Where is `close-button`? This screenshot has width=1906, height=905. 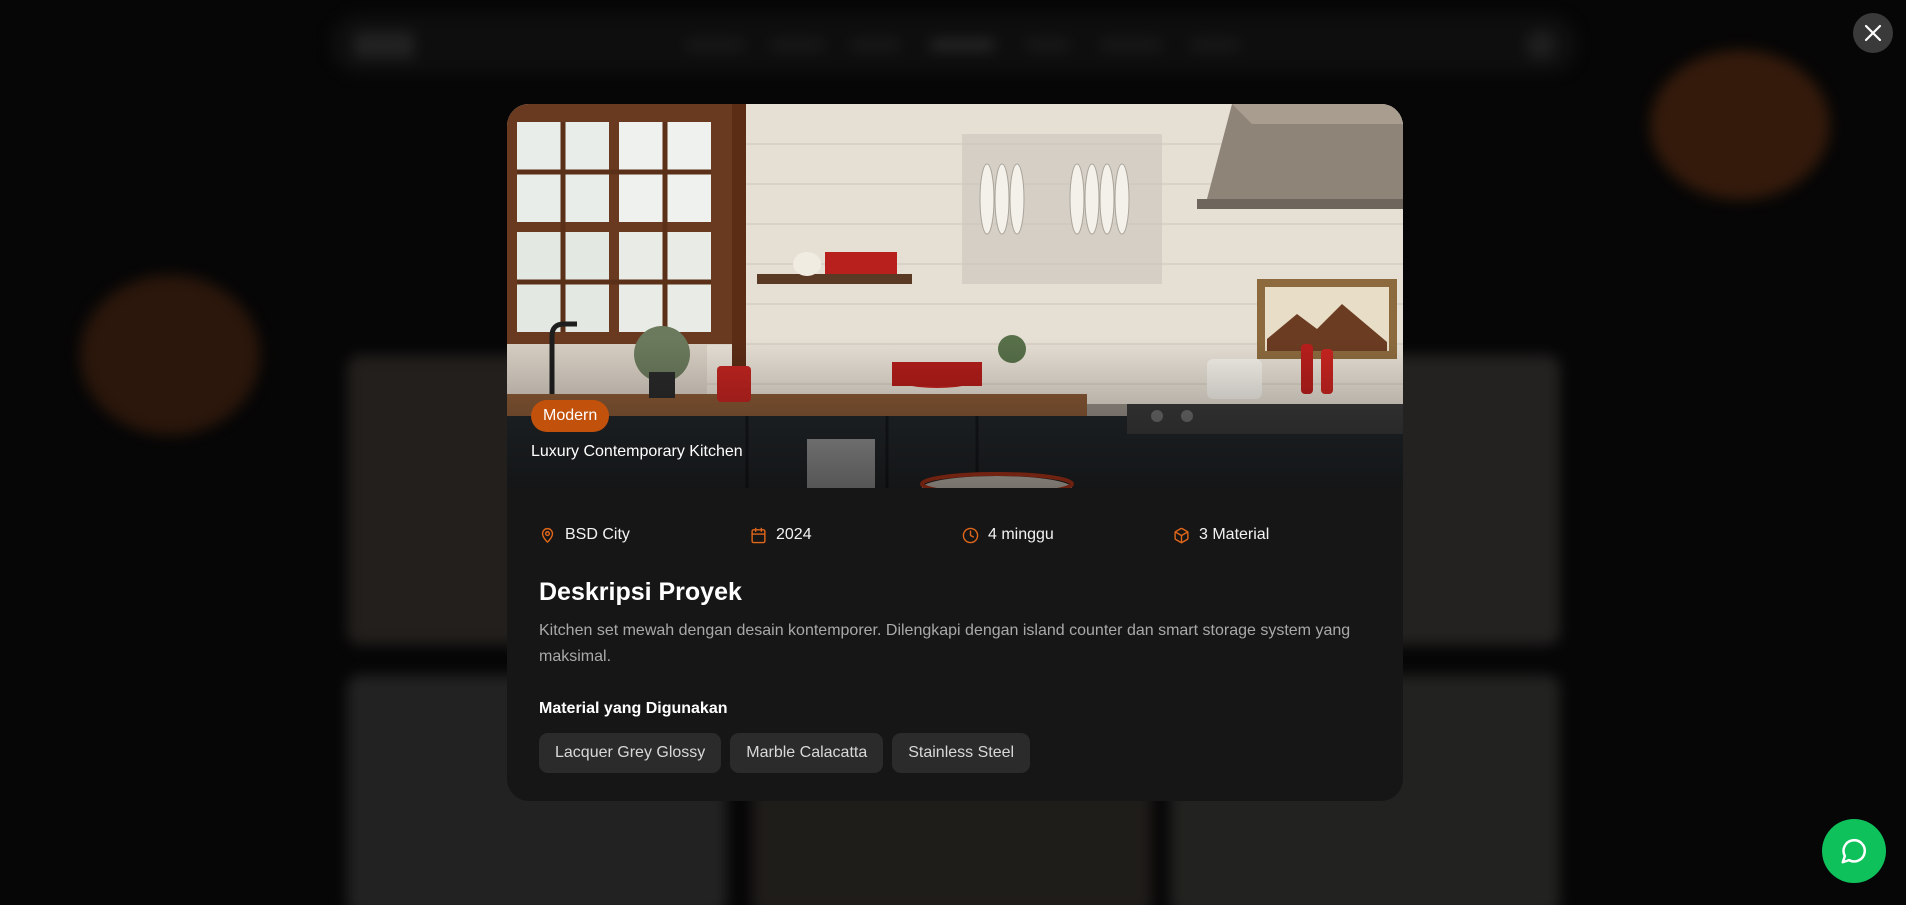
close-button is located at coordinates (1873, 33).